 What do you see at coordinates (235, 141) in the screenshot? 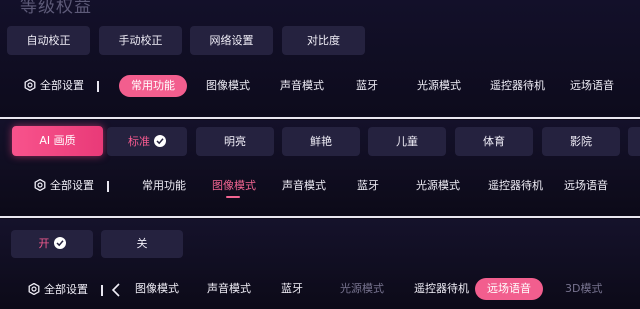
I see `chip-bright: 明亮` at bounding box center [235, 141].